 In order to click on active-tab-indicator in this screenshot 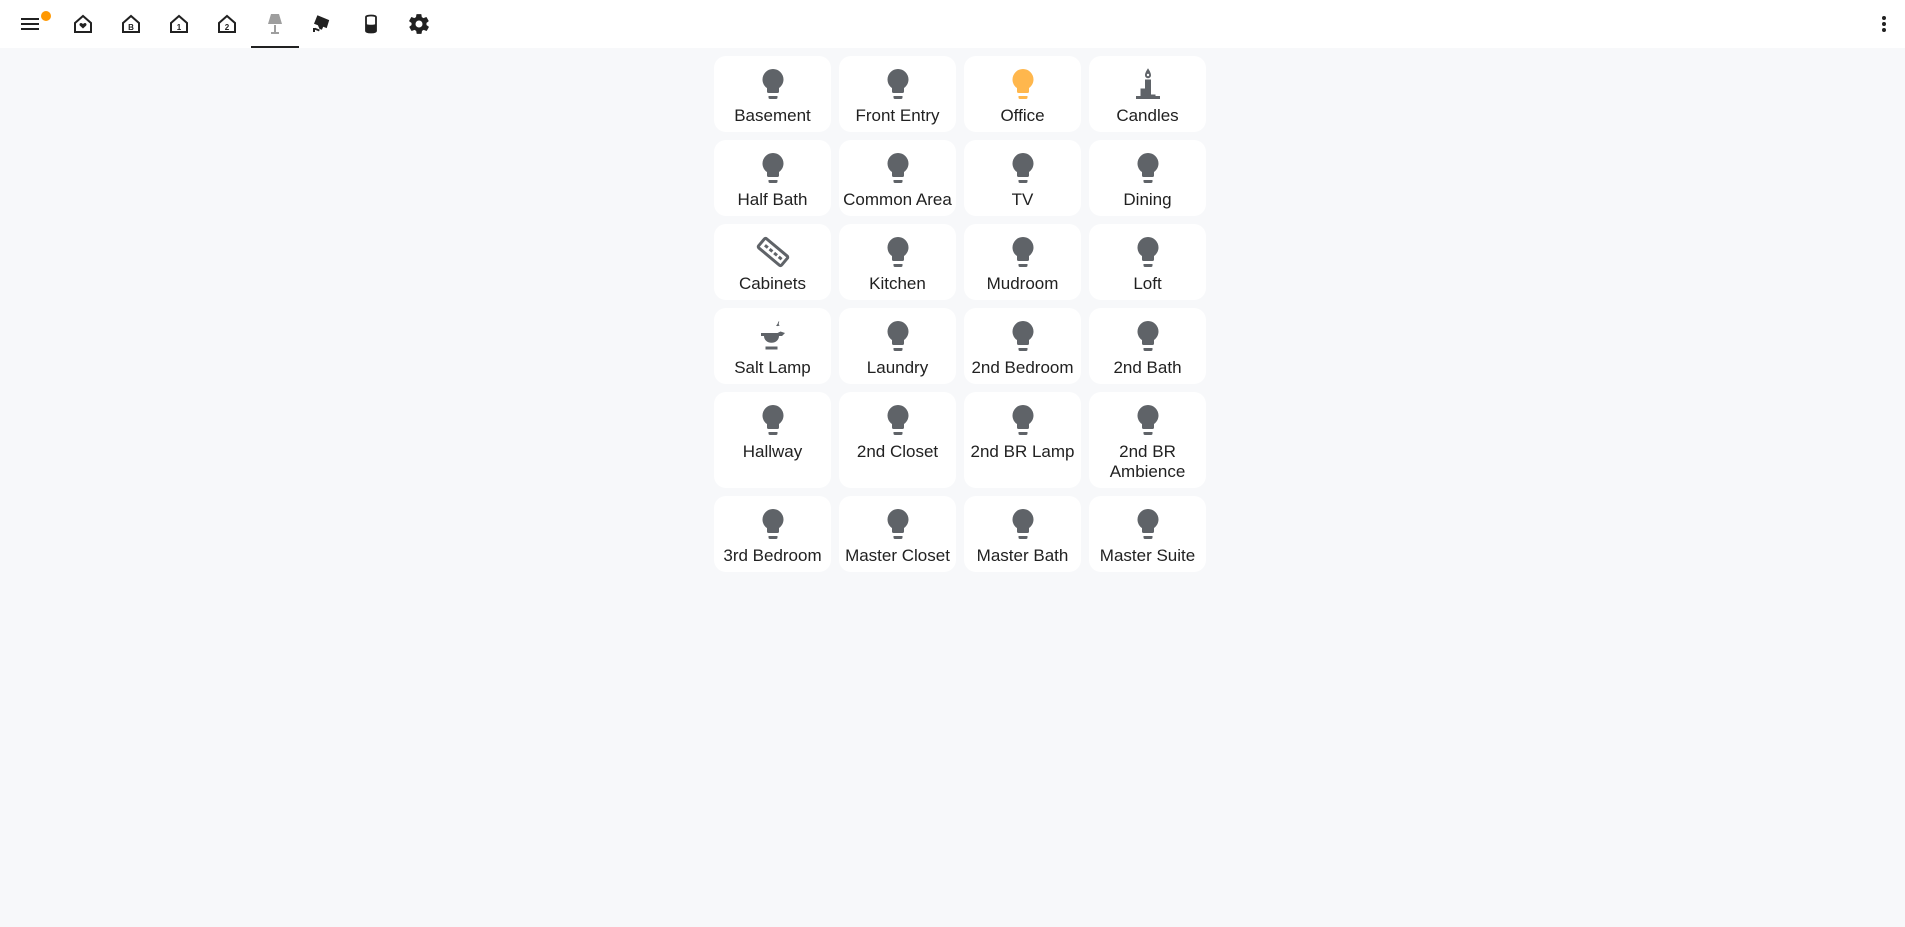, I will do `click(275, 47)`.